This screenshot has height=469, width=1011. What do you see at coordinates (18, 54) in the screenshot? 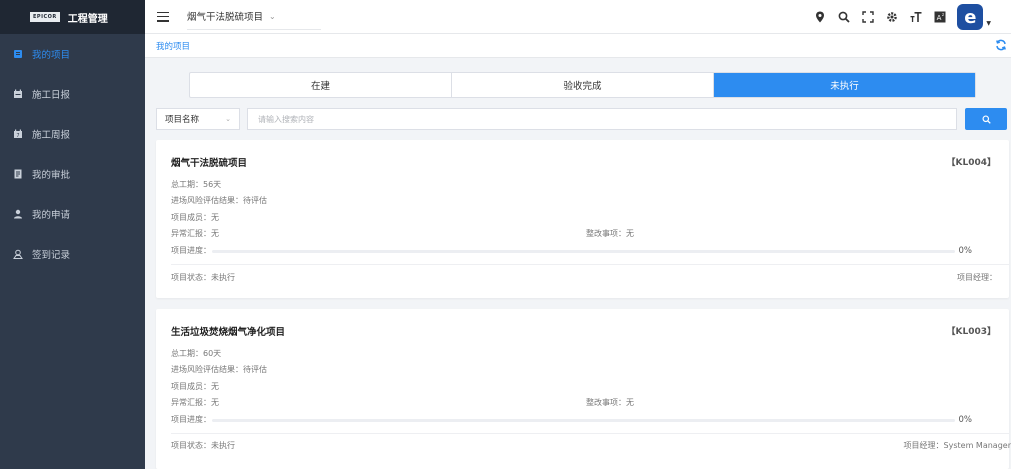
I see `project-icon` at bounding box center [18, 54].